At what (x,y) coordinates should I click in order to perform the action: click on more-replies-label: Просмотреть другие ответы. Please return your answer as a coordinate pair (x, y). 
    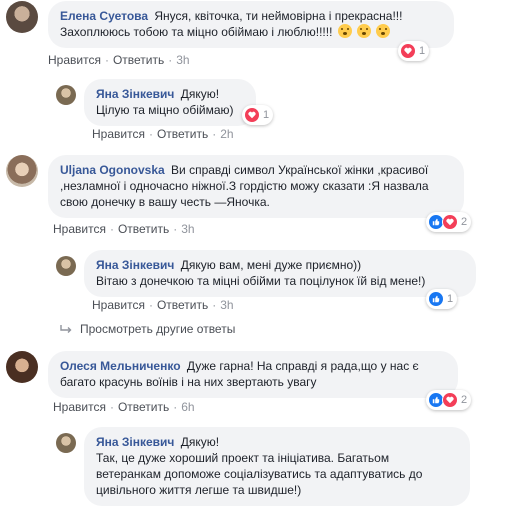
    Looking at the image, I should click on (157, 329).